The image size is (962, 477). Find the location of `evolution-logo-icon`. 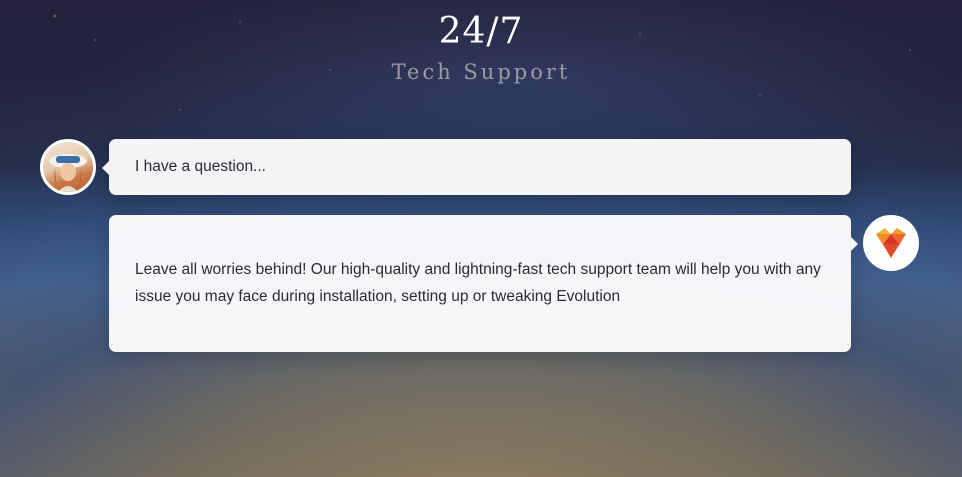

evolution-logo-icon is located at coordinates (891, 243).